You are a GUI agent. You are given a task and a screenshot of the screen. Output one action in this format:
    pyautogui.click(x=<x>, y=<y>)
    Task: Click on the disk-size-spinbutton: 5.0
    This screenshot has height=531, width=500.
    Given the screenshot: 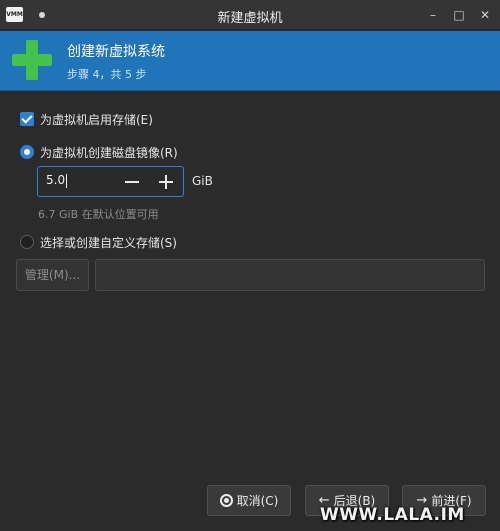 What is the action you would take?
    pyautogui.click(x=110, y=181)
    